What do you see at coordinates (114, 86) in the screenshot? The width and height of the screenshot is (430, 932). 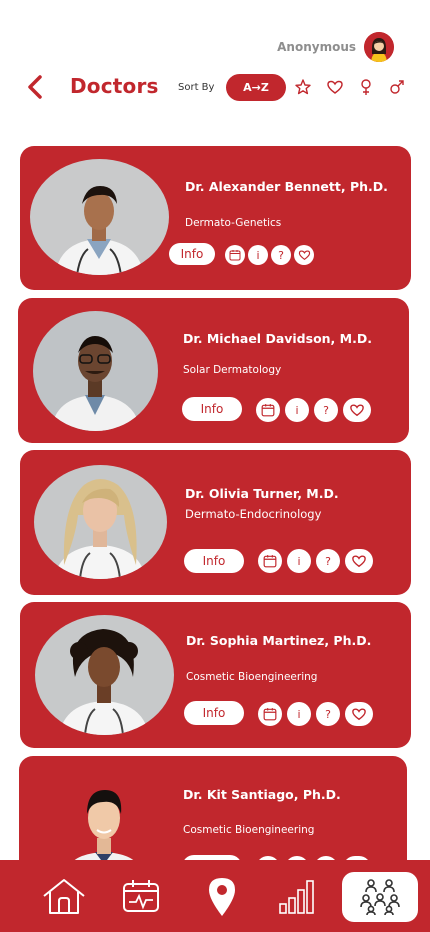 I see `page-title: Doctors` at bounding box center [114, 86].